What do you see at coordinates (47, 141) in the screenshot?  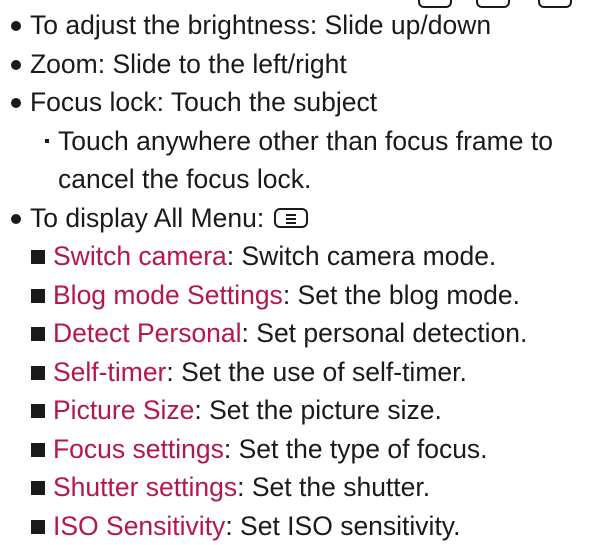 I see `sub-bullet-dot` at bounding box center [47, 141].